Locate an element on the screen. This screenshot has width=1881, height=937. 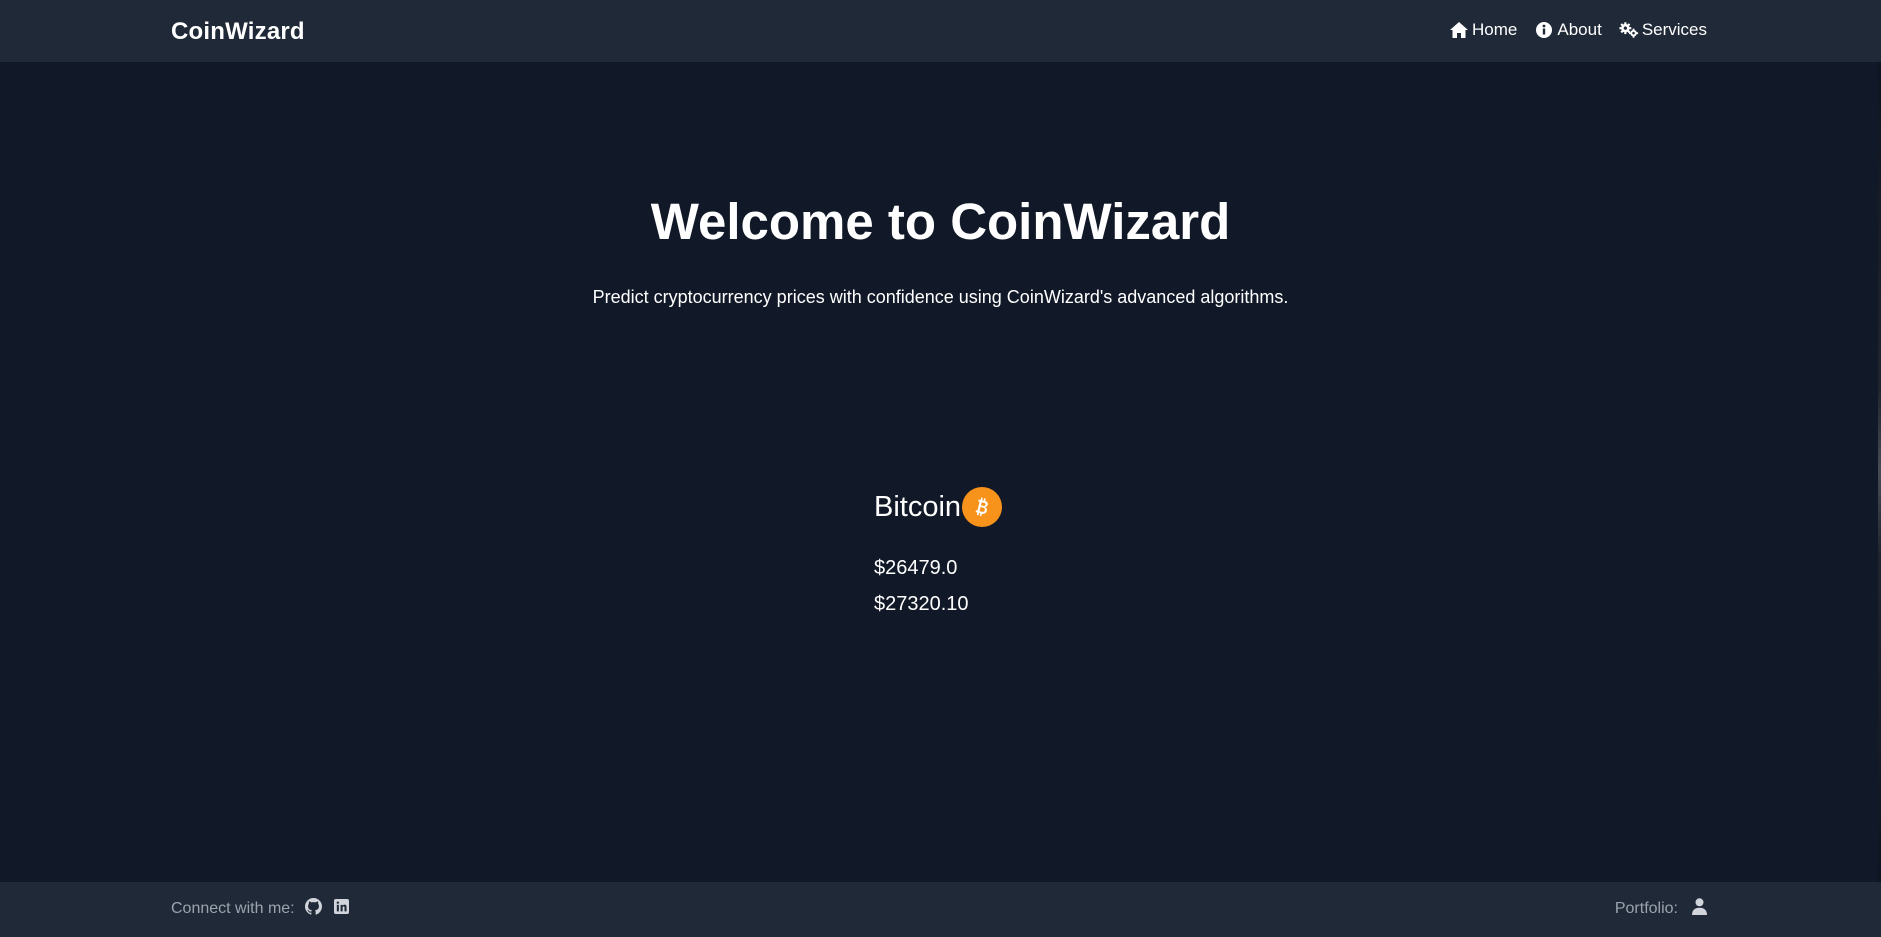
github-link is located at coordinates (314, 909).